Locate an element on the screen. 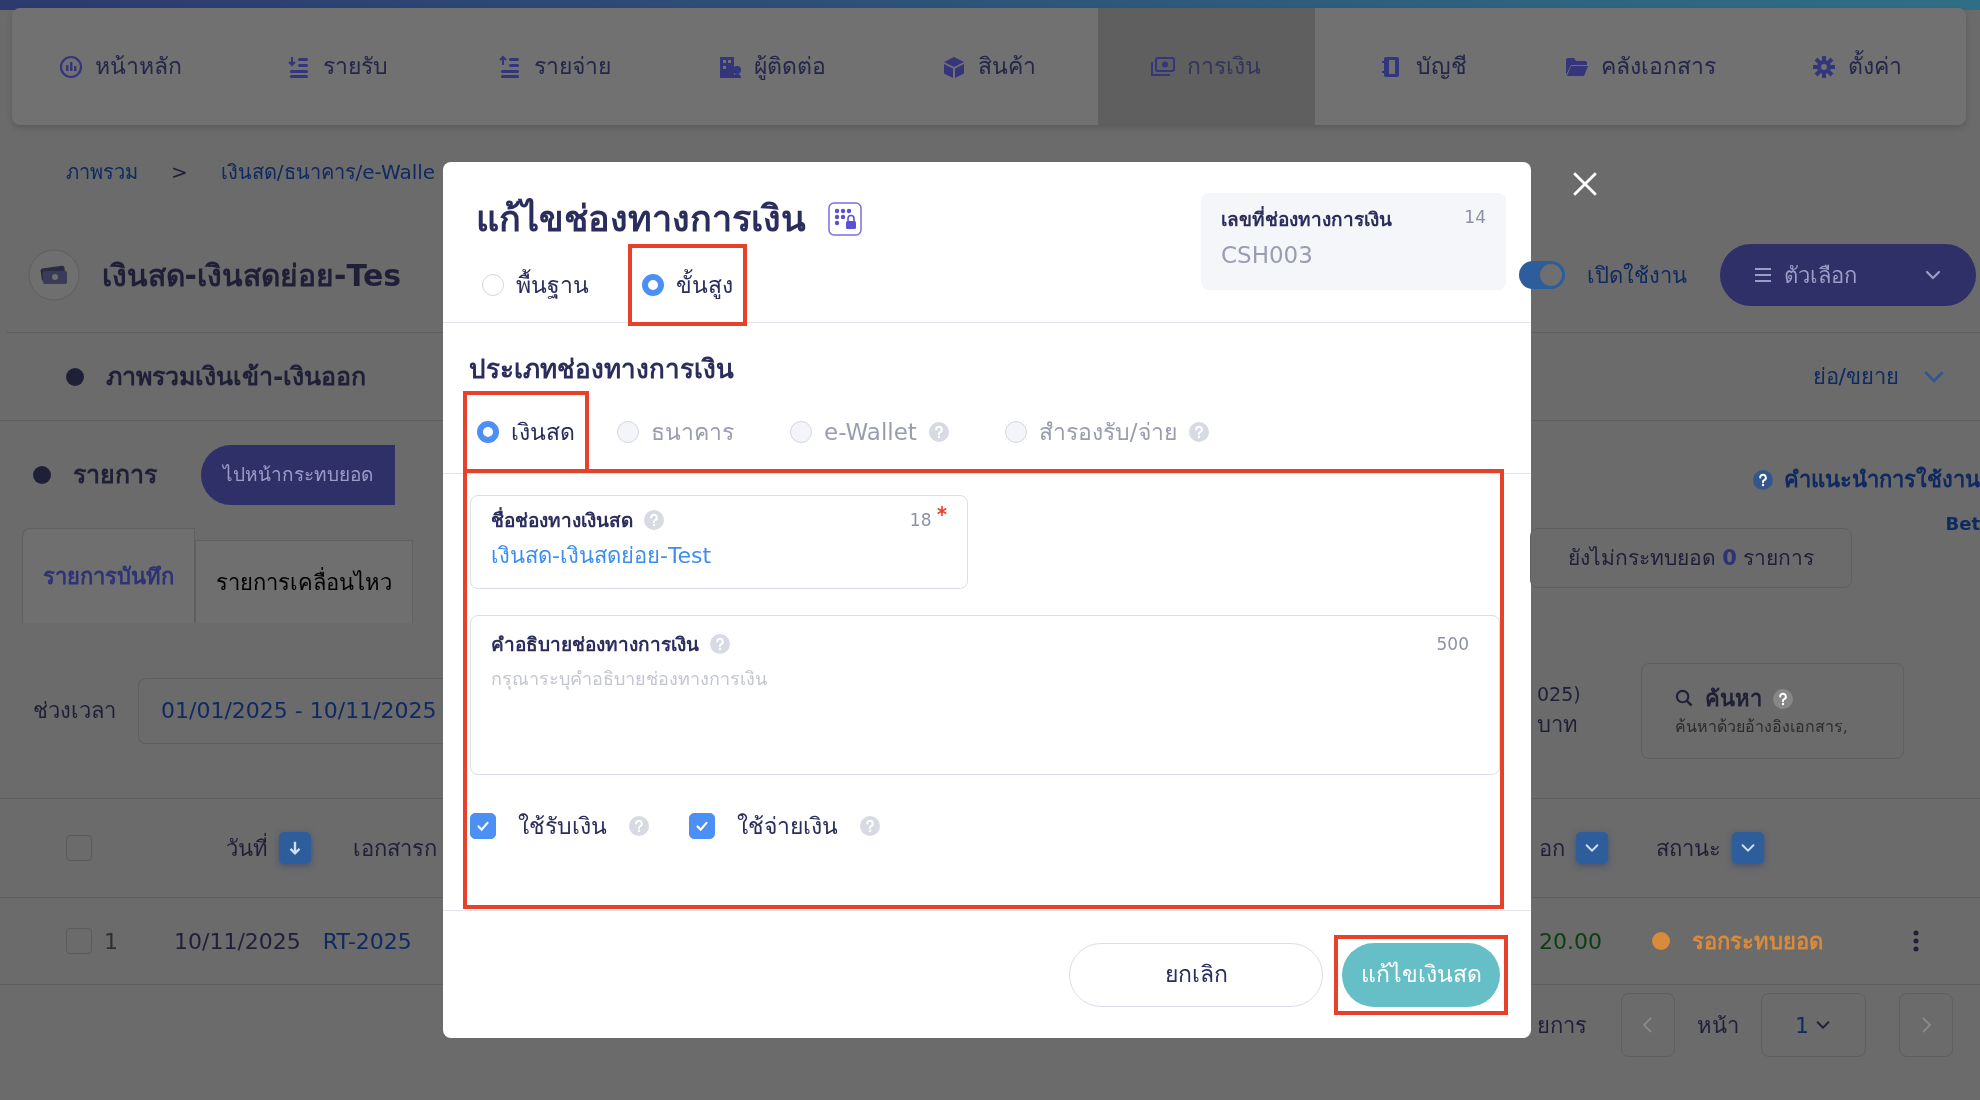 This screenshot has width=1980, height=1100. checkbox-label: ใช้จ่ายเงิน is located at coordinates (787, 826).